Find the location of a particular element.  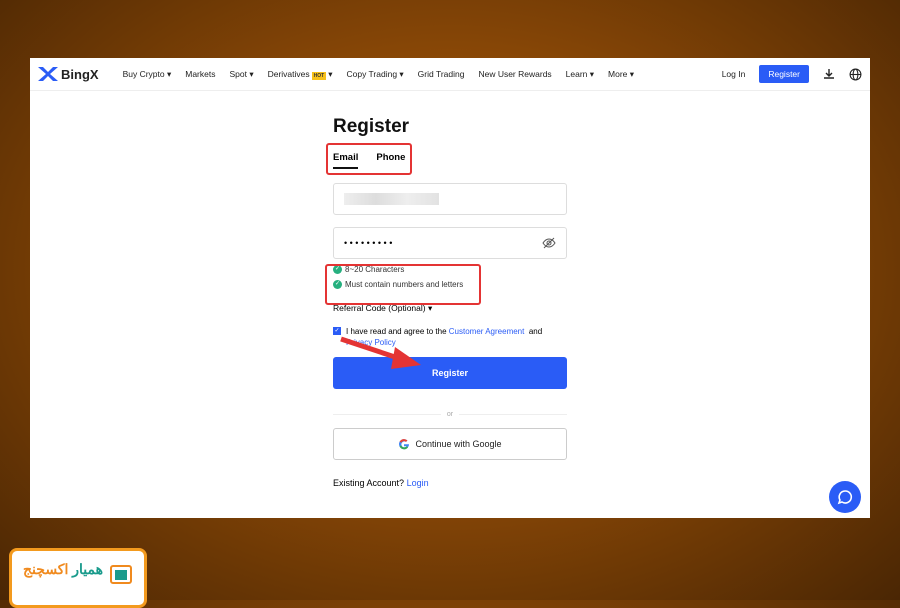

google-icon is located at coordinates (404, 444).